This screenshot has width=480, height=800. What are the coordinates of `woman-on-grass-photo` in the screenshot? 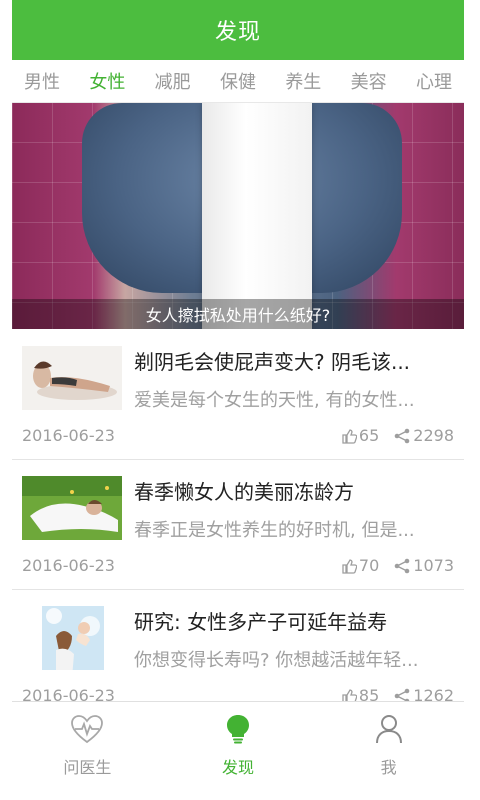 It's located at (72, 508).